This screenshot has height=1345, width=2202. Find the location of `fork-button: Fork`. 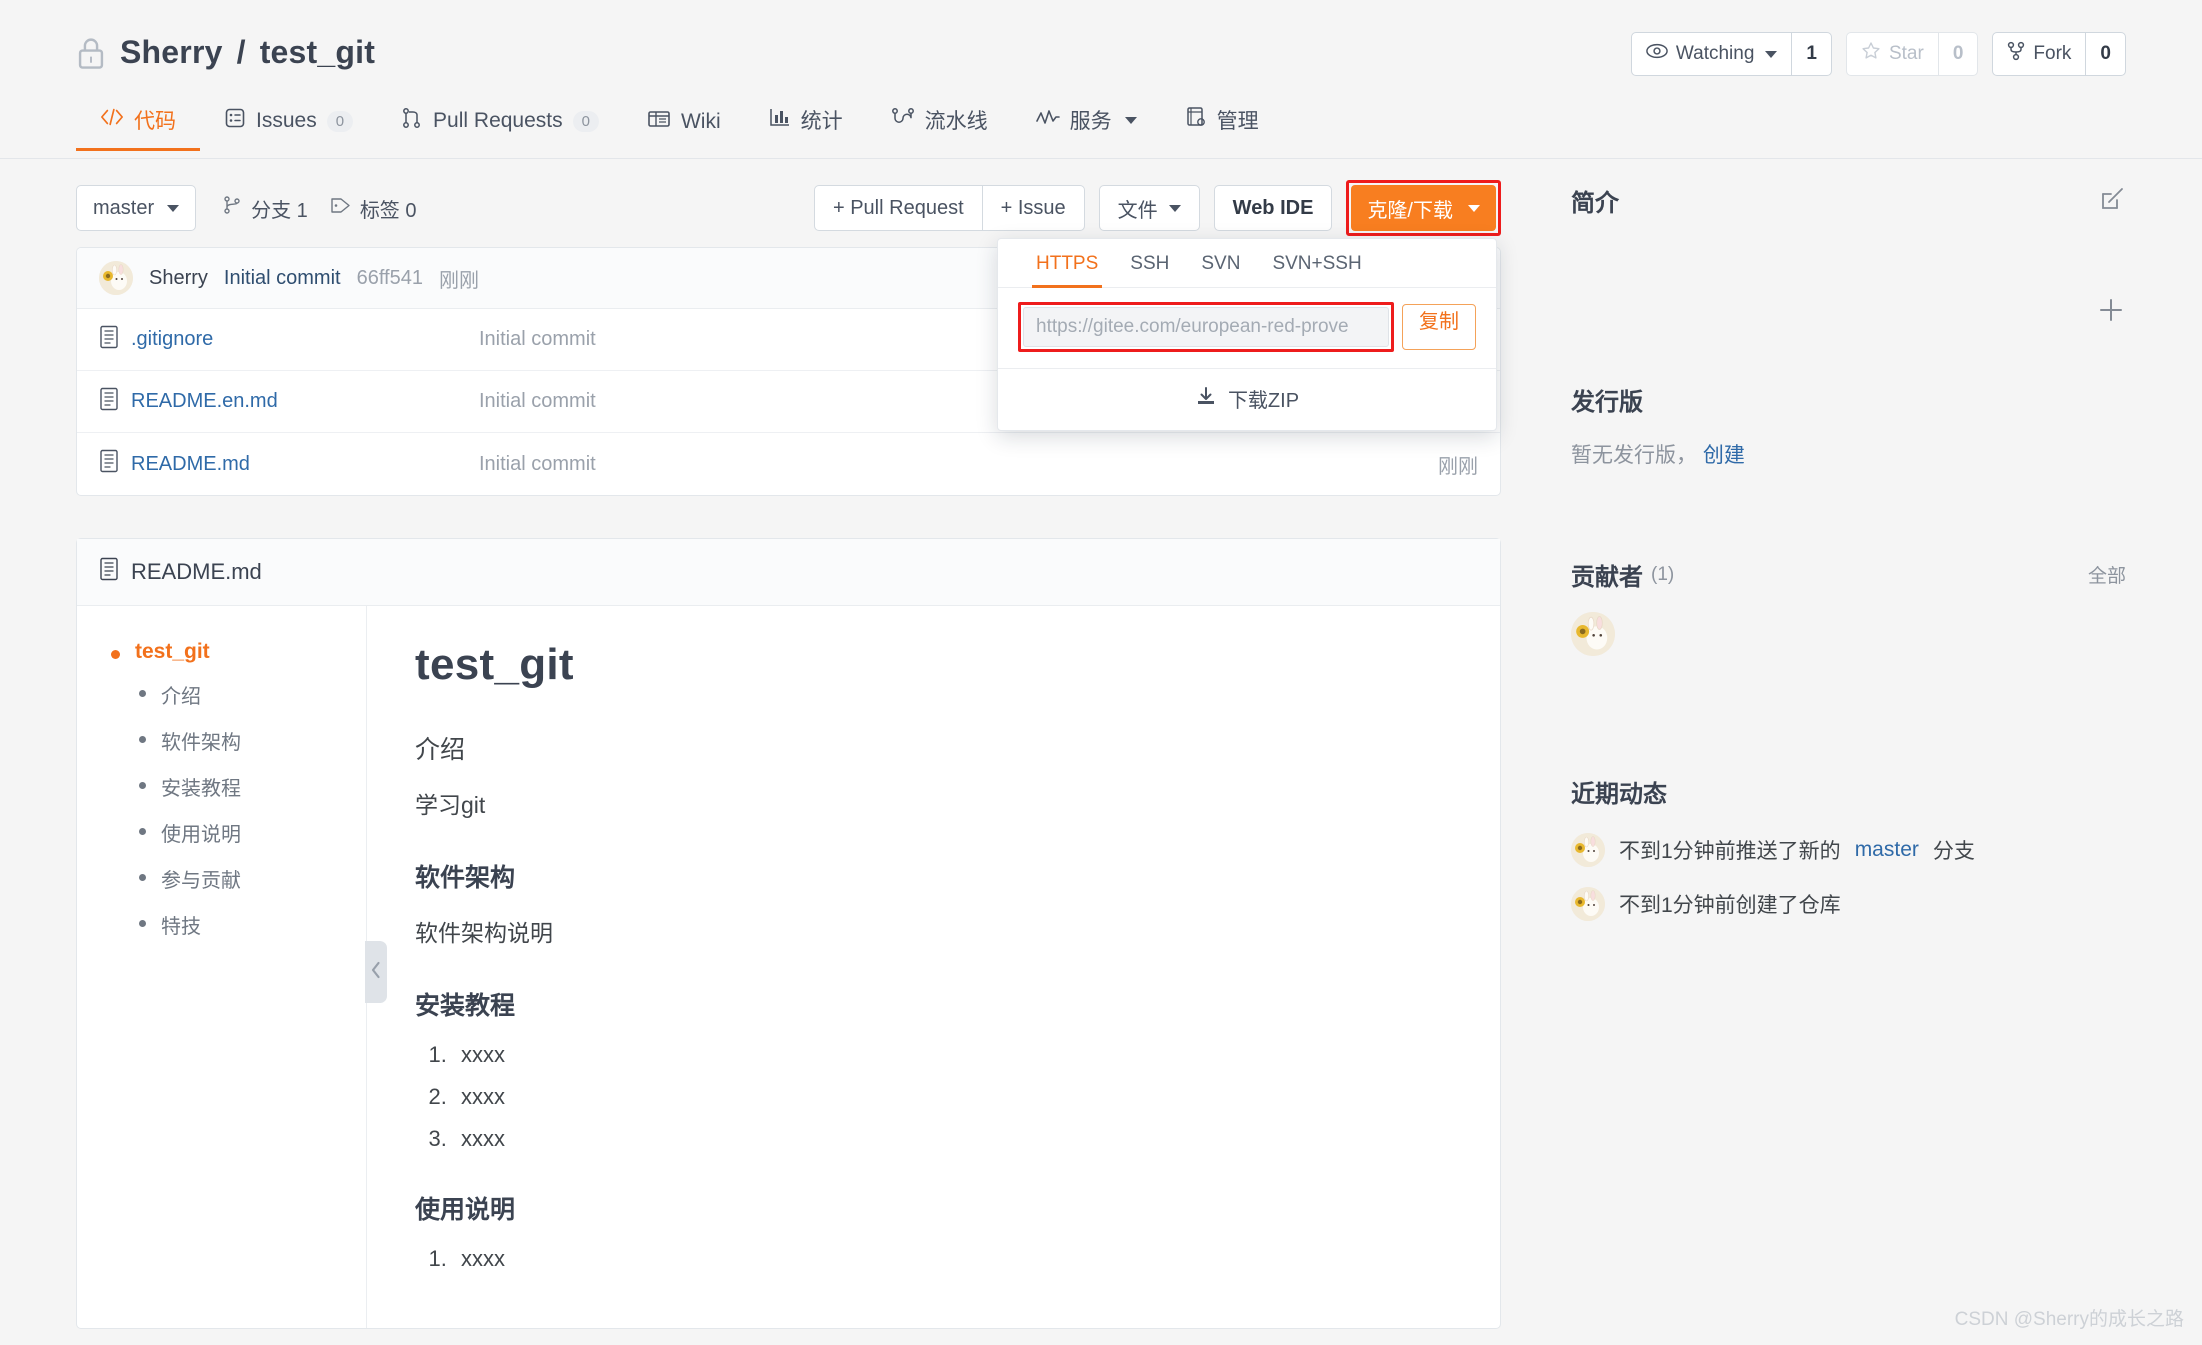

fork-button: Fork is located at coordinates (2039, 54).